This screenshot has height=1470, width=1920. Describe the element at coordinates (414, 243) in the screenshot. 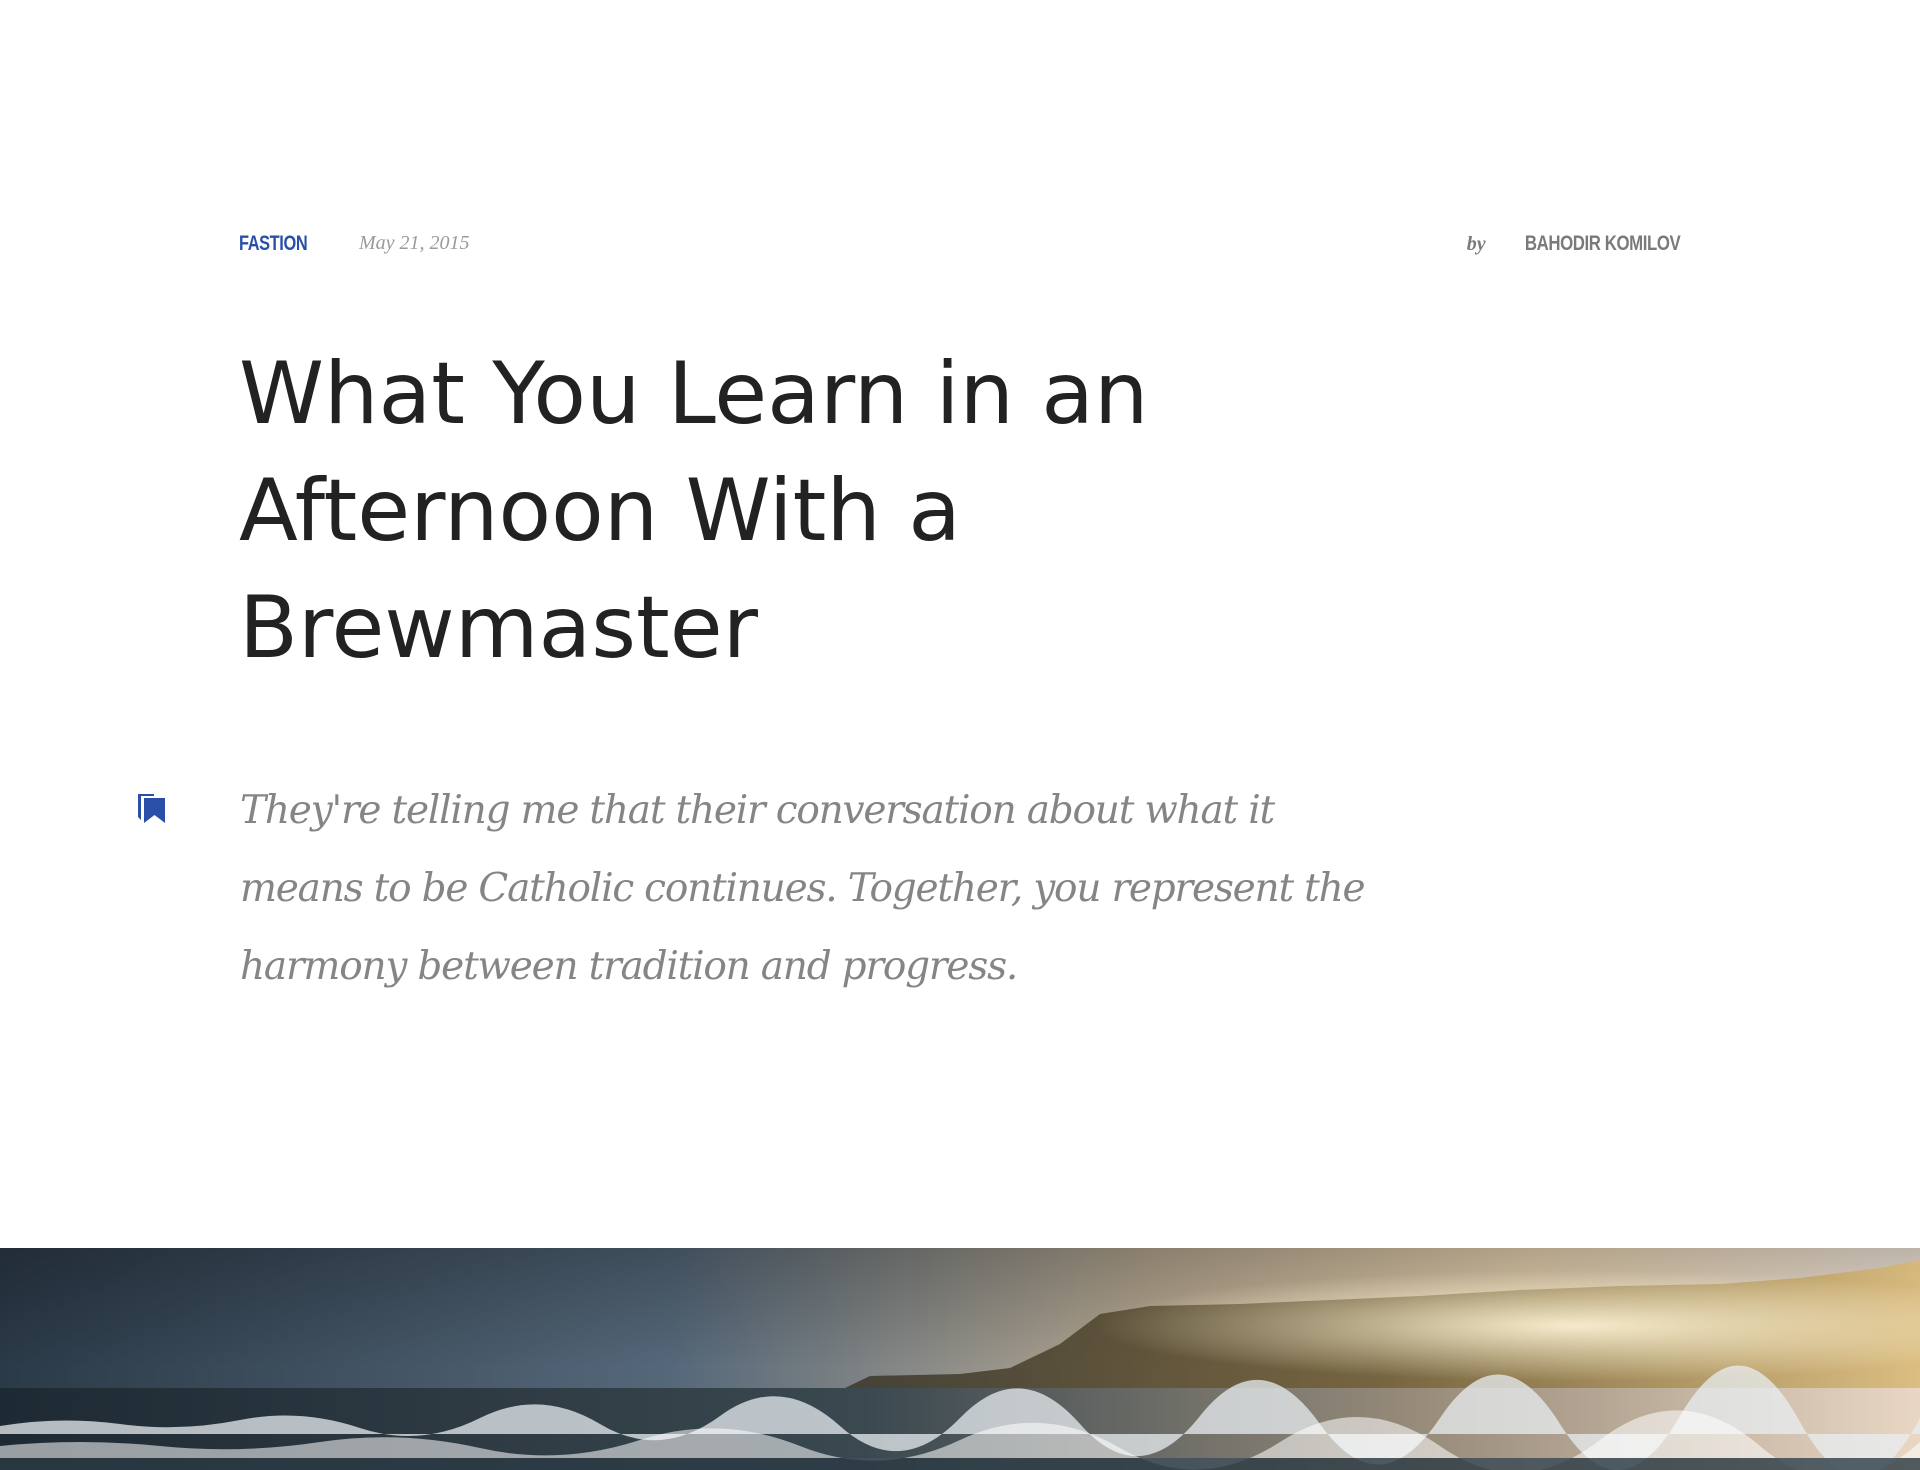

I see `post-date: May 21, 2015` at that location.